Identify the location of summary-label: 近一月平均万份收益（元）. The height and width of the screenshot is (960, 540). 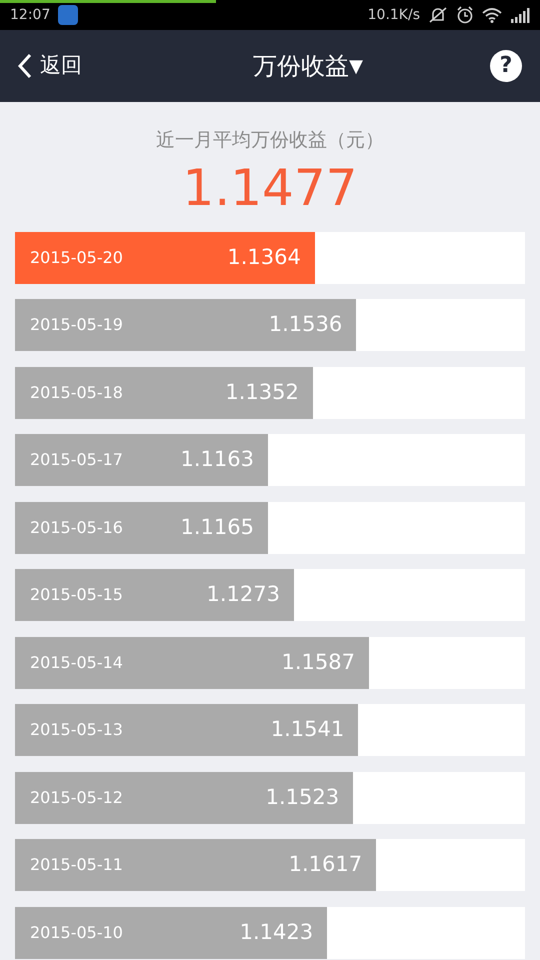
(270, 140).